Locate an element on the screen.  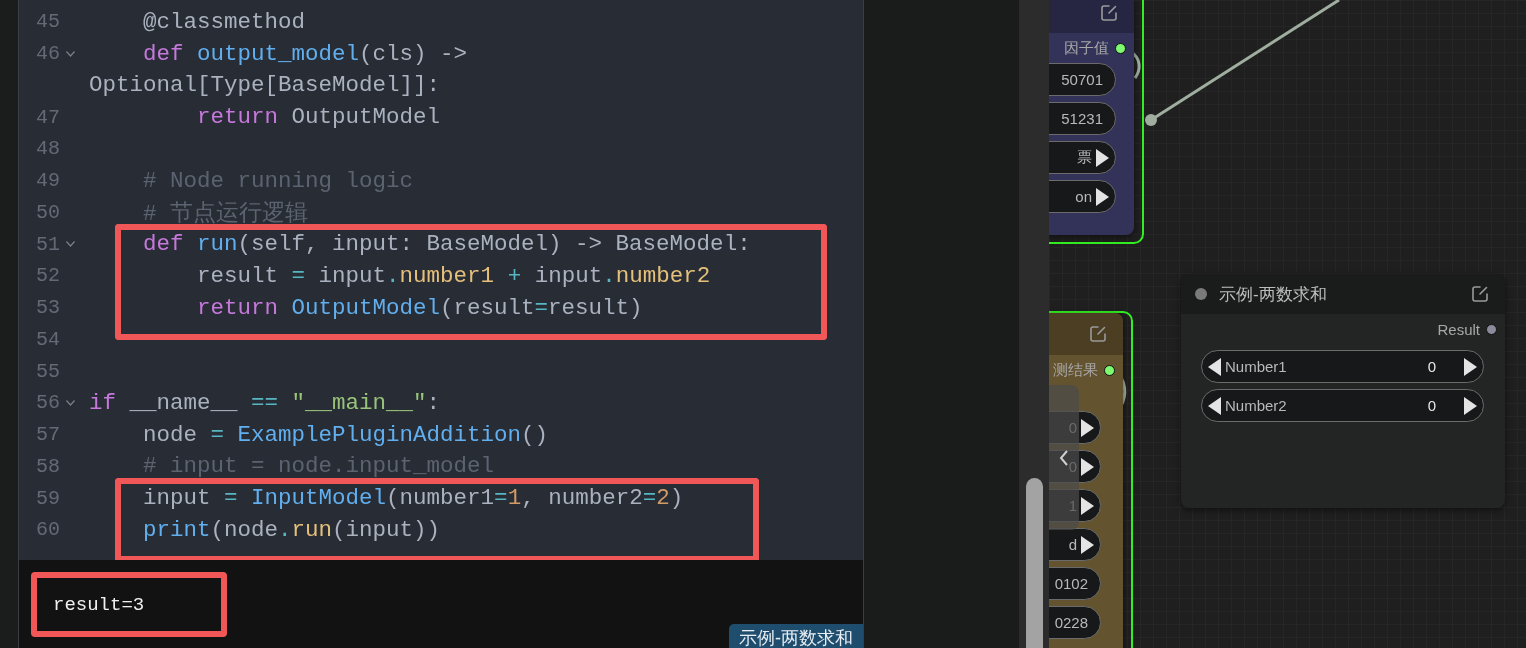
number-widget: 0228 is located at coordinates (1075, 622).